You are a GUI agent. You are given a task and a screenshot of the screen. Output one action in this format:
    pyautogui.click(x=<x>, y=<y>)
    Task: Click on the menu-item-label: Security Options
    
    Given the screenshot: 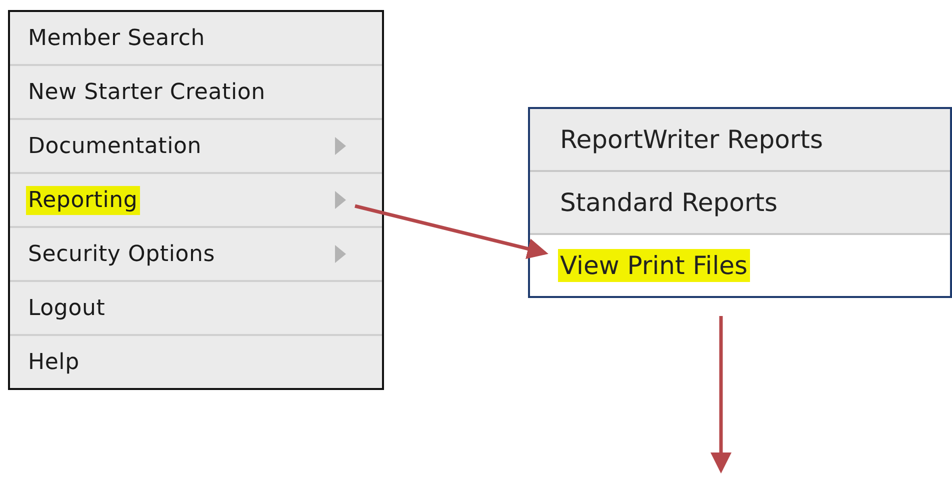 What is the action you would take?
    pyautogui.click(x=121, y=254)
    